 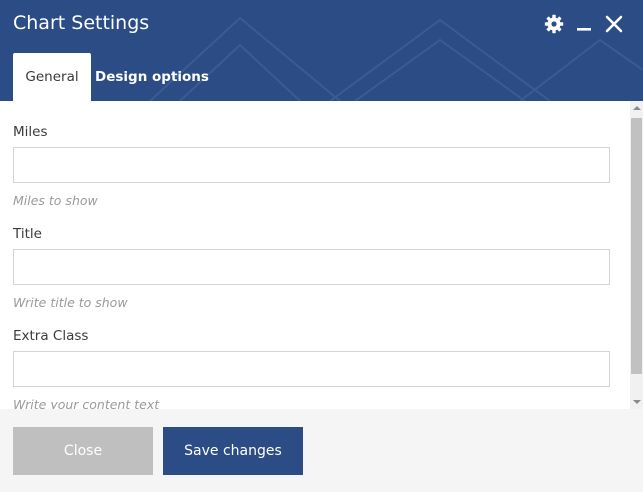 What do you see at coordinates (30, 132) in the screenshot?
I see `miles-label: Miles` at bounding box center [30, 132].